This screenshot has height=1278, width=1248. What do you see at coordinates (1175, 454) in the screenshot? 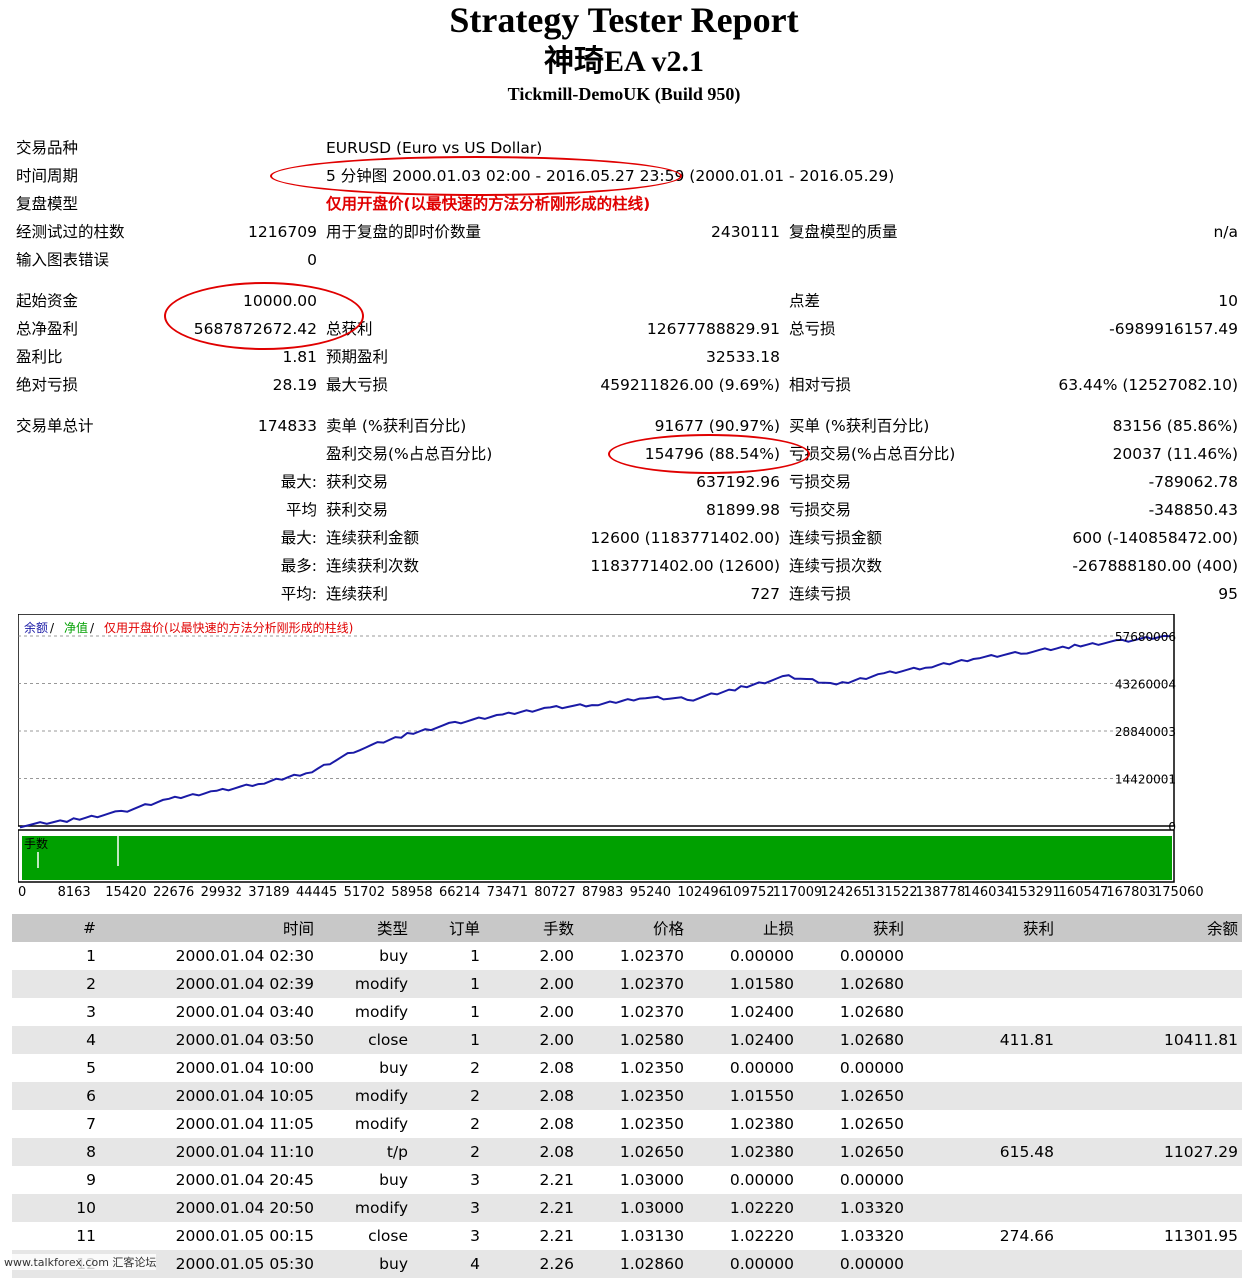
I see `loss-trades-value: 20037 (11.46%)` at bounding box center [1175, 454].